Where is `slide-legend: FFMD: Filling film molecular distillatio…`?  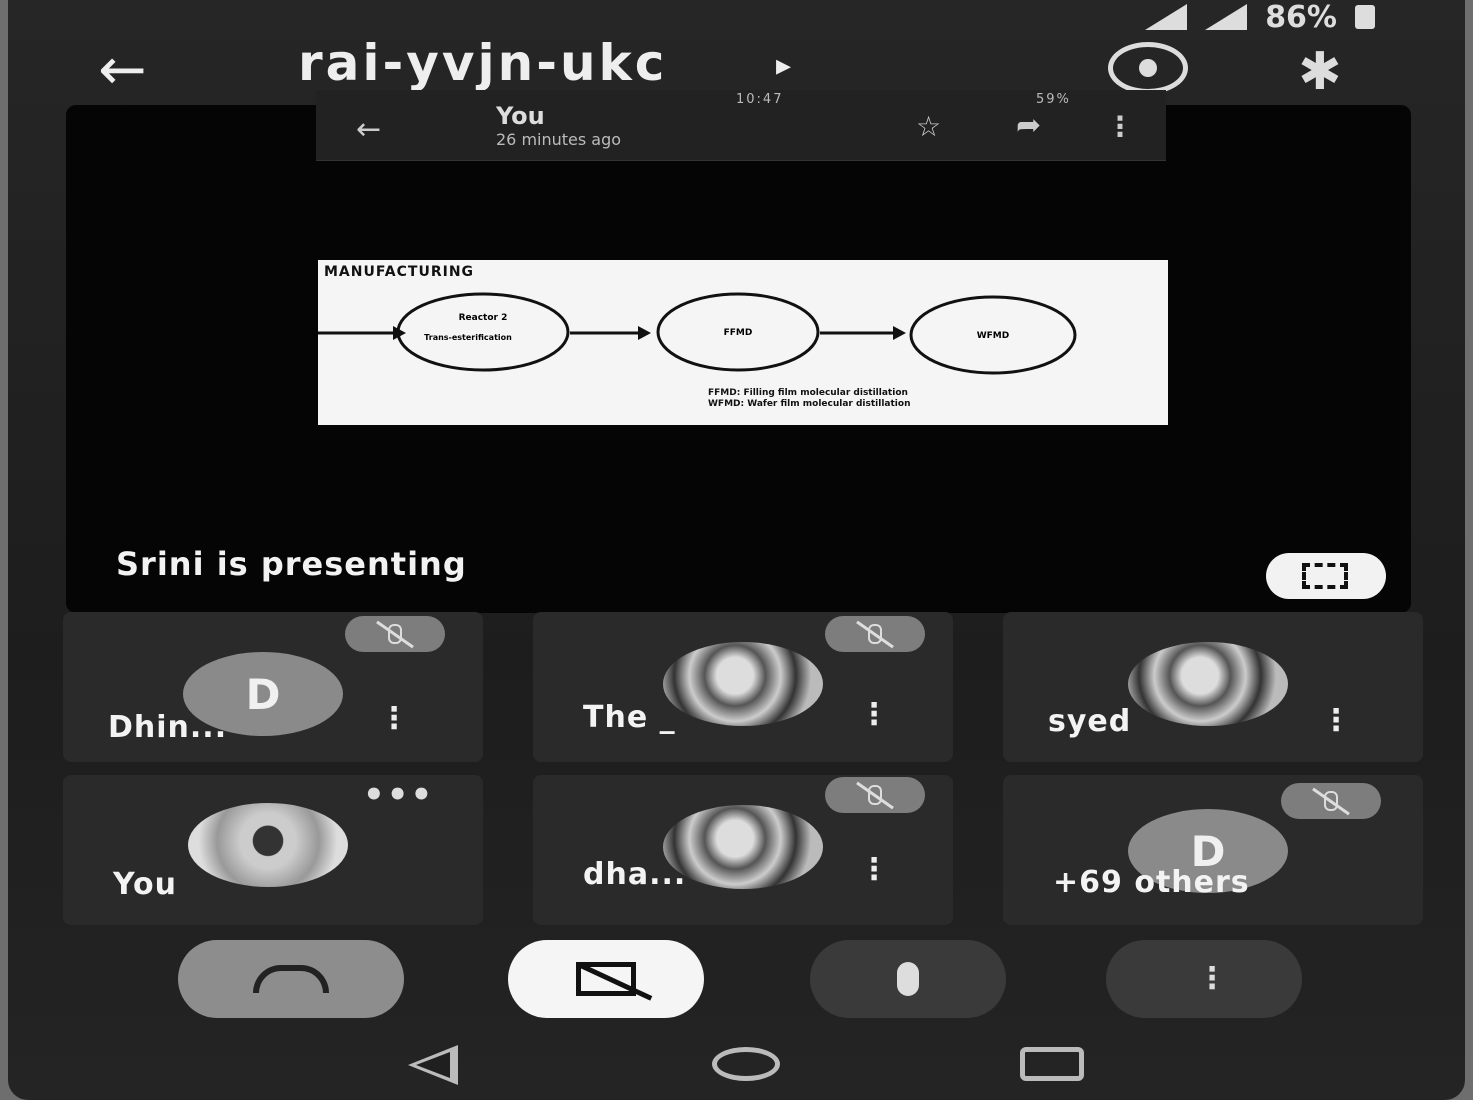 slide-legend: FFMD: Filling film molecular distillatio… is located at coordinates (809, 399).